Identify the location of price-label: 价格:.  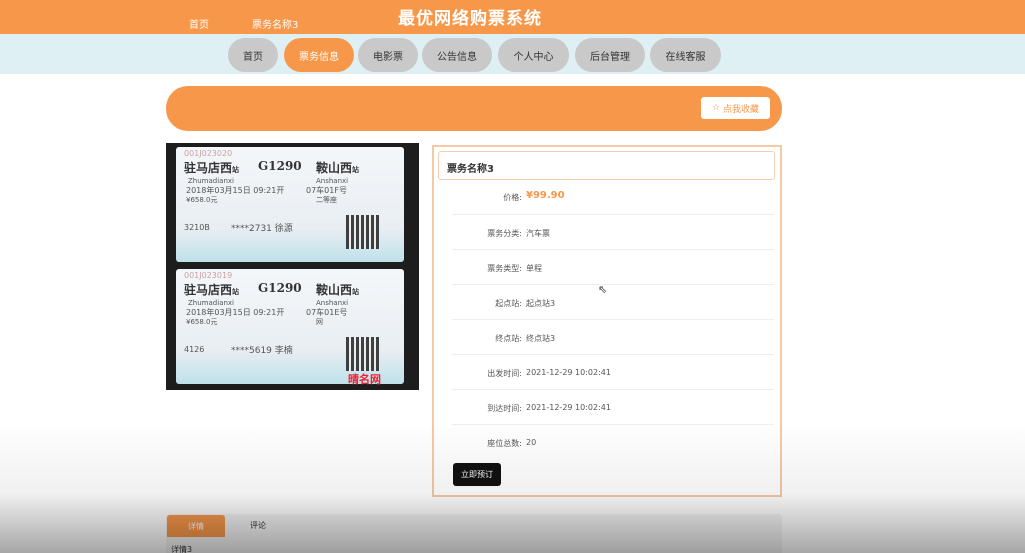
(512, 197).